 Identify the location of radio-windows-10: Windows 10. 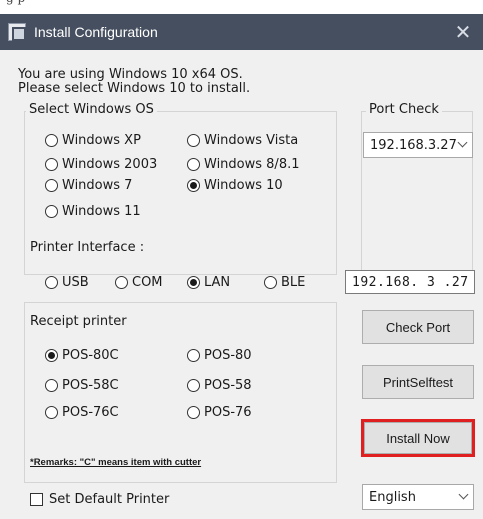
(235, 185).